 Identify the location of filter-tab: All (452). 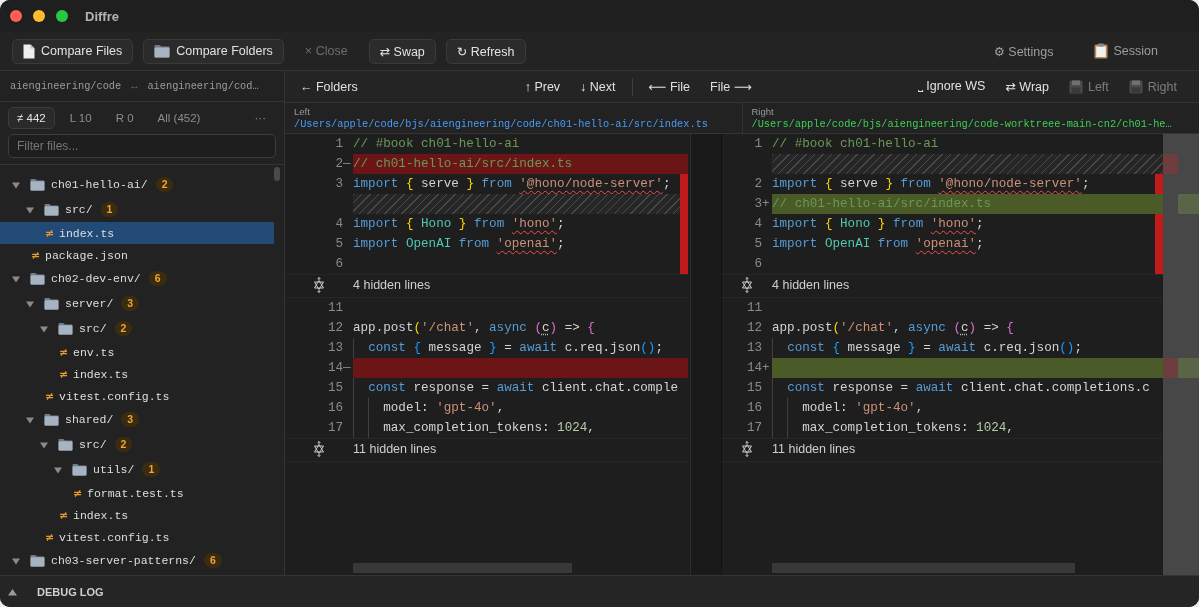
(179, 117).